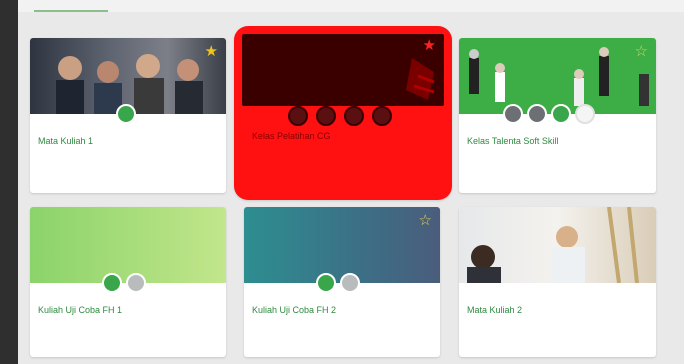 The width and height of the screenshot is (692, 364). I want to click on course-title: Kuliah Uji Coba FH 2, so click(294, 310).